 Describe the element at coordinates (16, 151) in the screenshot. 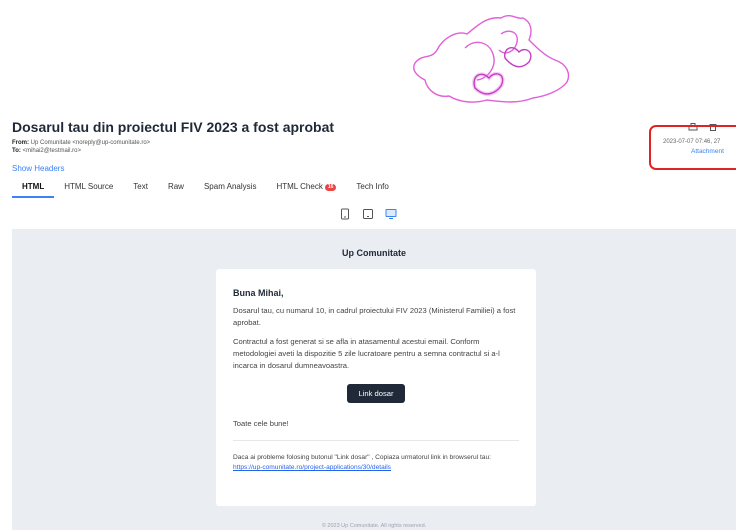

I see `to-label: To:` at that location.